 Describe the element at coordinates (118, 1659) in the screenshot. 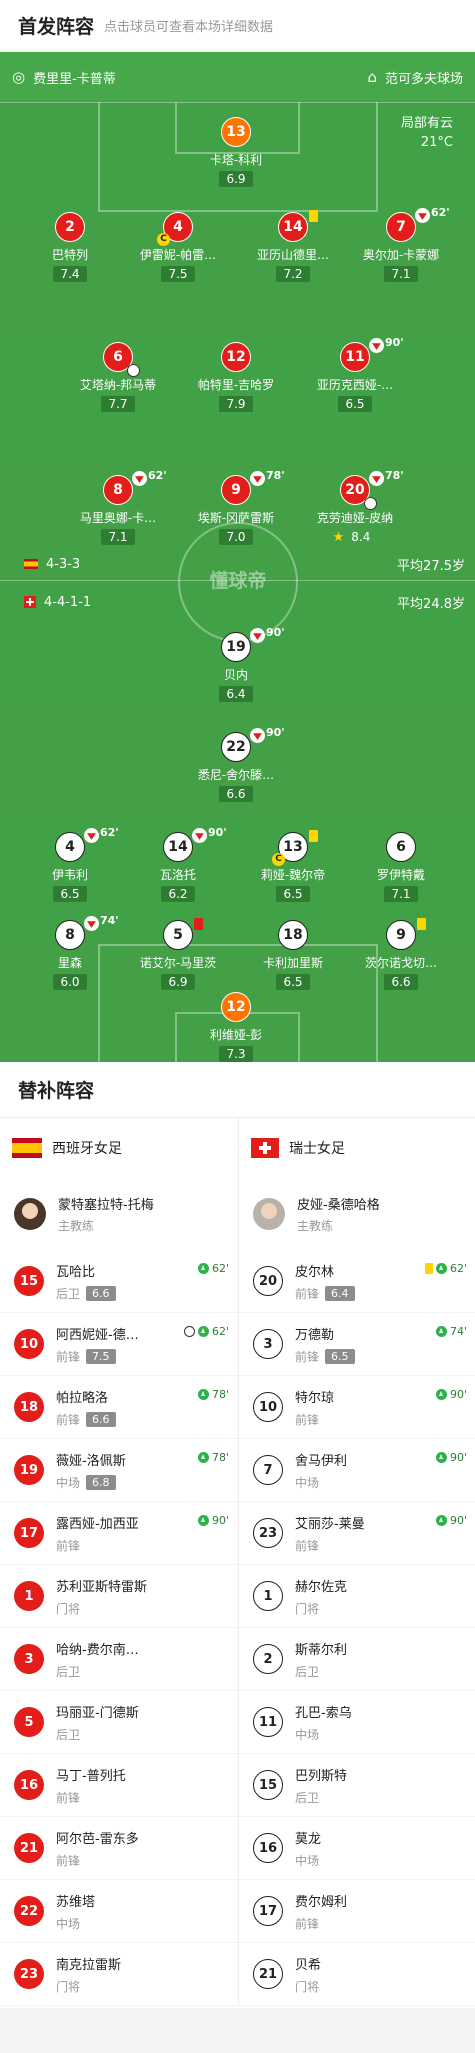

I see `sub-player-row: 3 哈纳-费尔南… 后卫` at that location.